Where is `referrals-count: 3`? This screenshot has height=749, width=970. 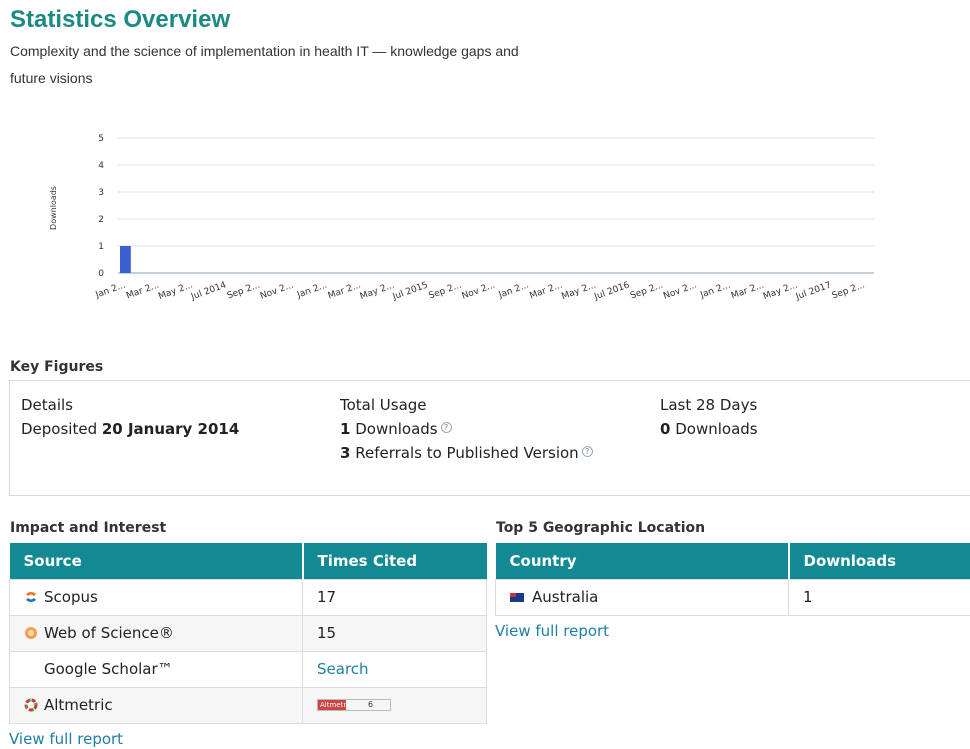 referrals-count: 3 is located at coordinates (345, 453).